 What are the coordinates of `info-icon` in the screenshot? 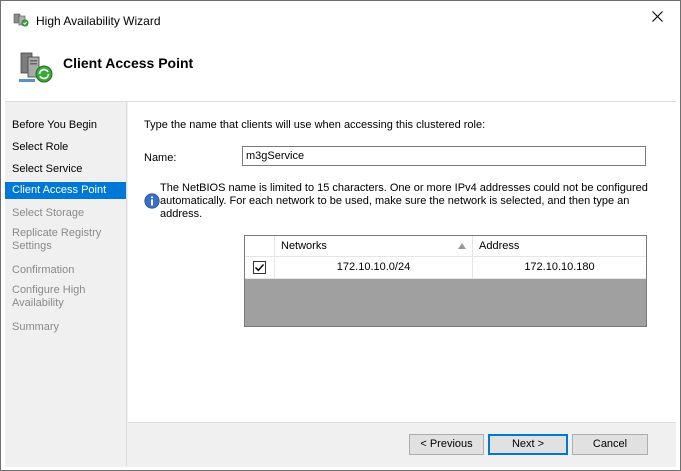 It's located at (152, 201).